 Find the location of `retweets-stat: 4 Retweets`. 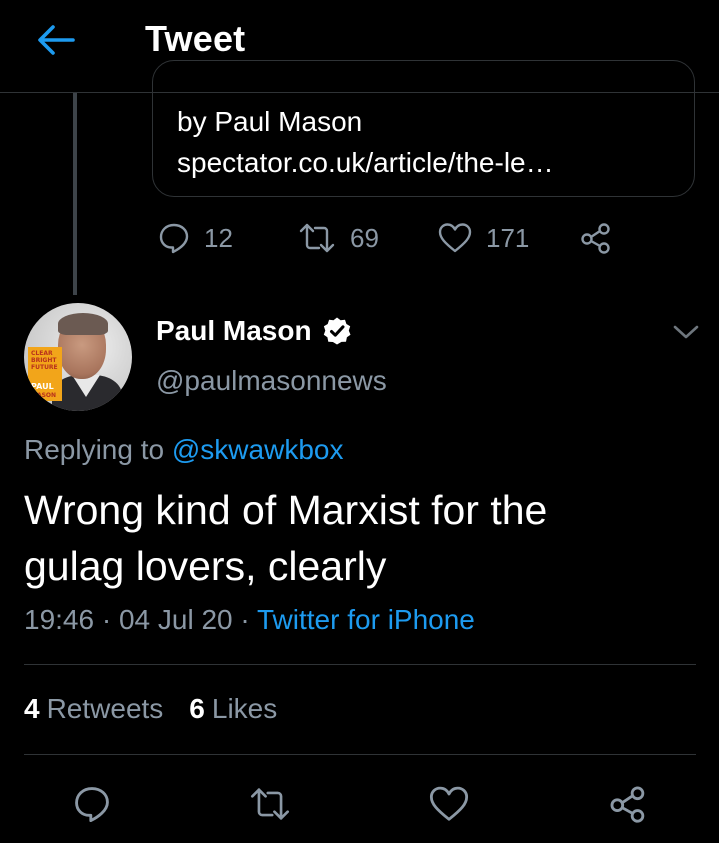

retweets-stat: 4 Retweets is located at coordinates (93, 709).